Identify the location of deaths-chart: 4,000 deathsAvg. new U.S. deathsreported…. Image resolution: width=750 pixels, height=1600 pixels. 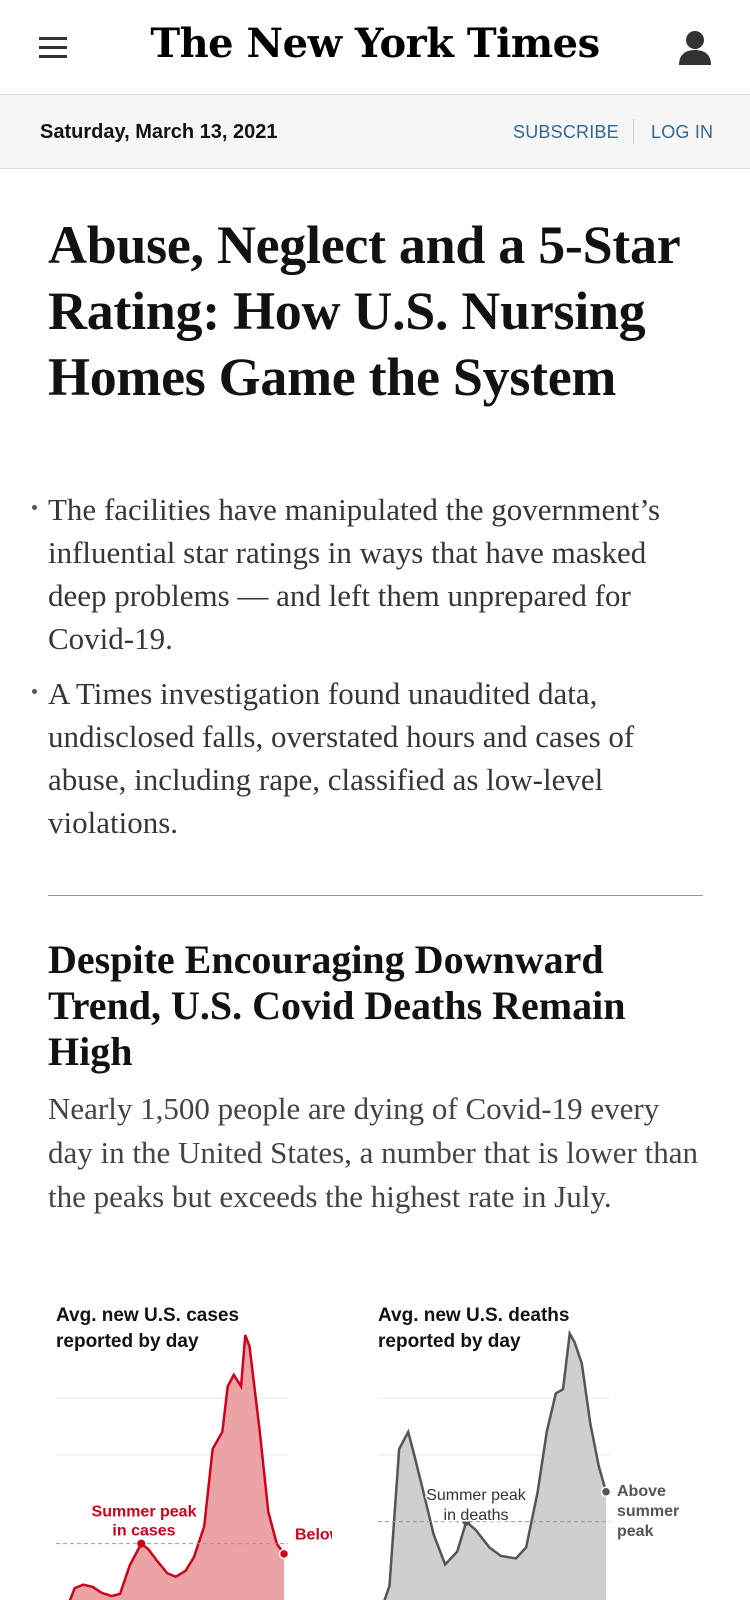
(529, 1445).